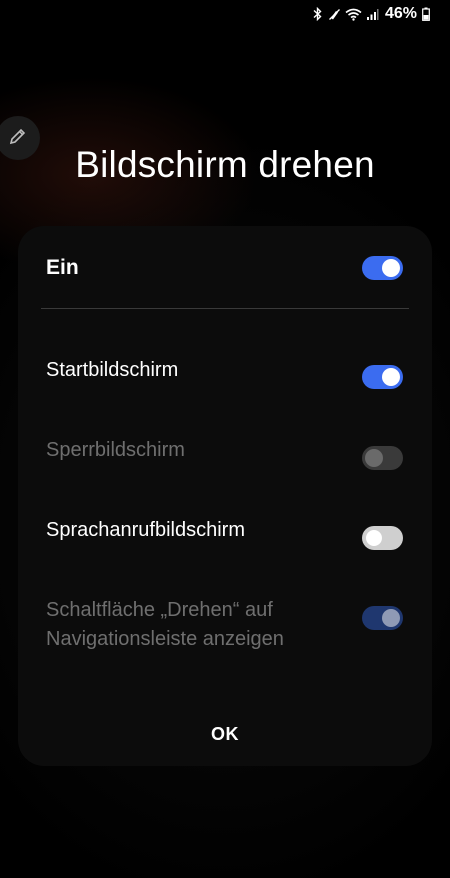 The width and height of the screenshot is (450, 878). Describe the element at coordinates (400, 13) in the screenshot. I see `battery-percent: 46%` at that location.